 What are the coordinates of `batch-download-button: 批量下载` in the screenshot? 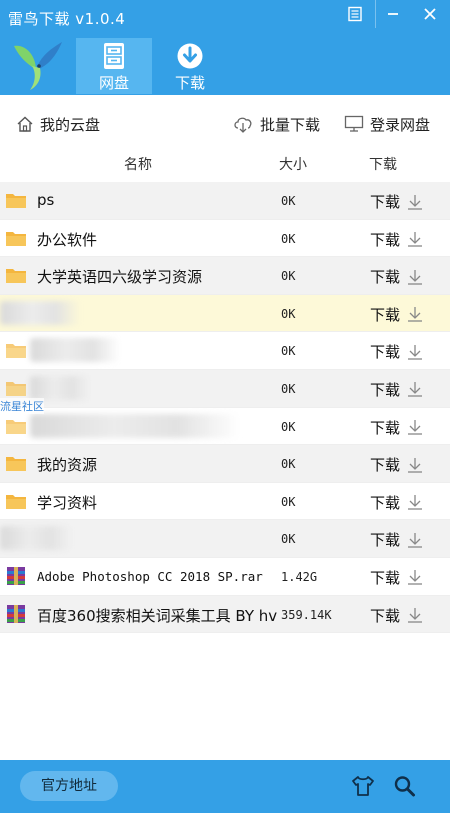 It's located at (276, 124).